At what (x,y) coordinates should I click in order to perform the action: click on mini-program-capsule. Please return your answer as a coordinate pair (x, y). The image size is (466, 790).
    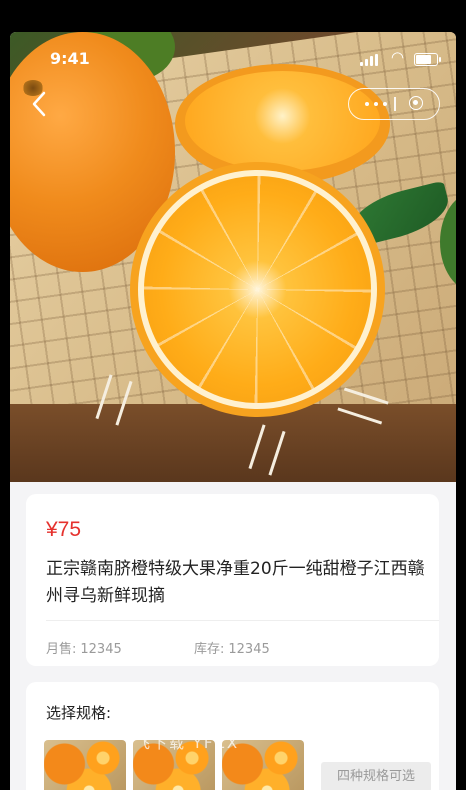
    Looking at the image, I should click on (394, 104).